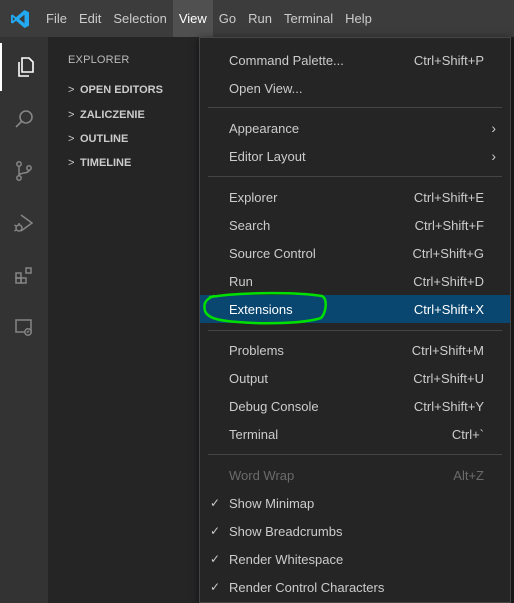  I want to click on menu-item-word-wrap: Word Wrap Alt+Z, so click(356, 475).